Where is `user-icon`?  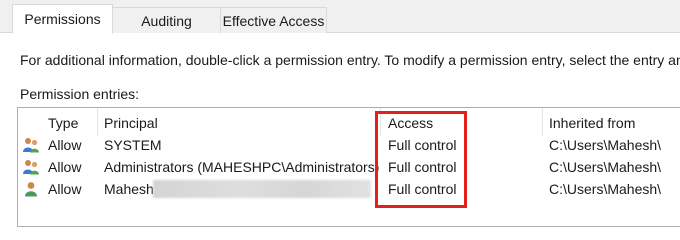
user-icon is located at coordinates (31, 189).